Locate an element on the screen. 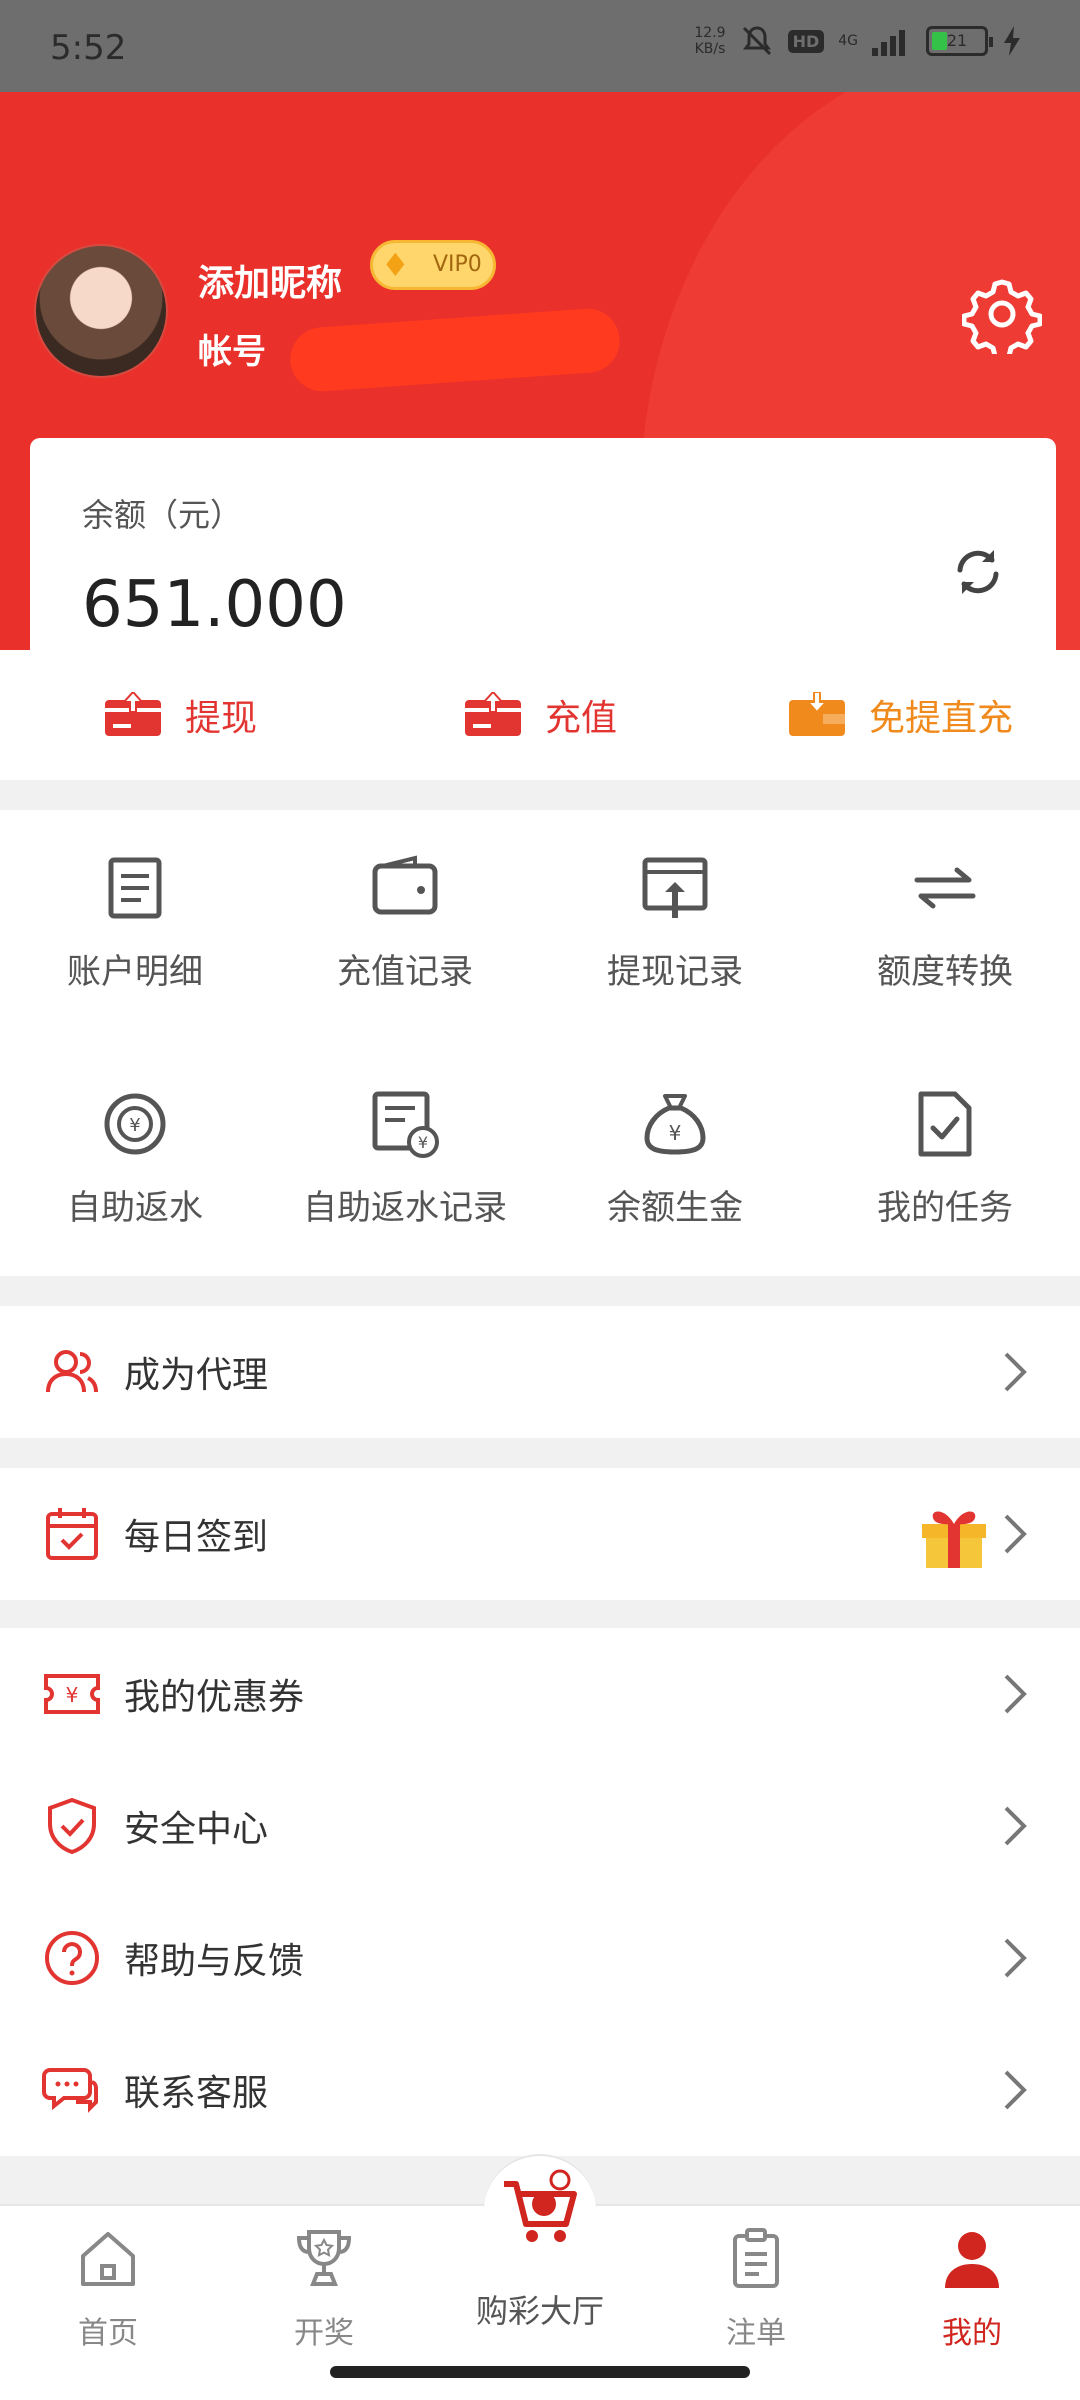 The width and height of the screenshot is (1080, 2400). status-indicators: 12.9 KB/s HD 4G 21 is located at coordinates (858, 41).